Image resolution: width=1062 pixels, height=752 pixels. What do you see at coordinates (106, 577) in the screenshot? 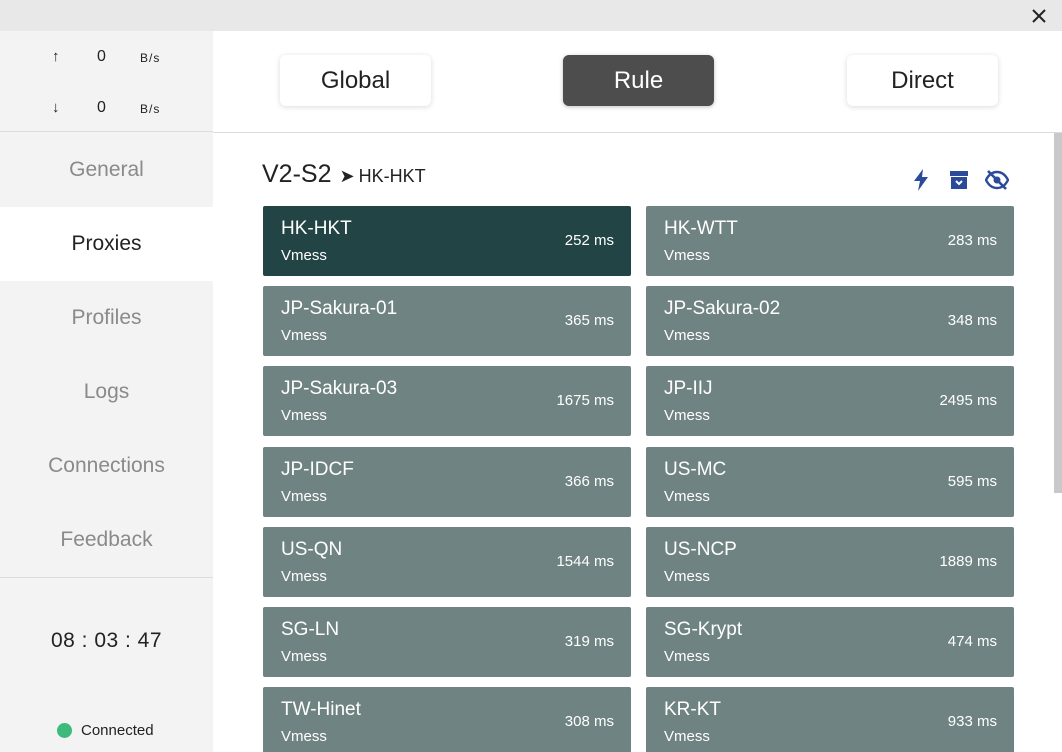
I see `sidebar-divider` at bounding box center [106, 577].